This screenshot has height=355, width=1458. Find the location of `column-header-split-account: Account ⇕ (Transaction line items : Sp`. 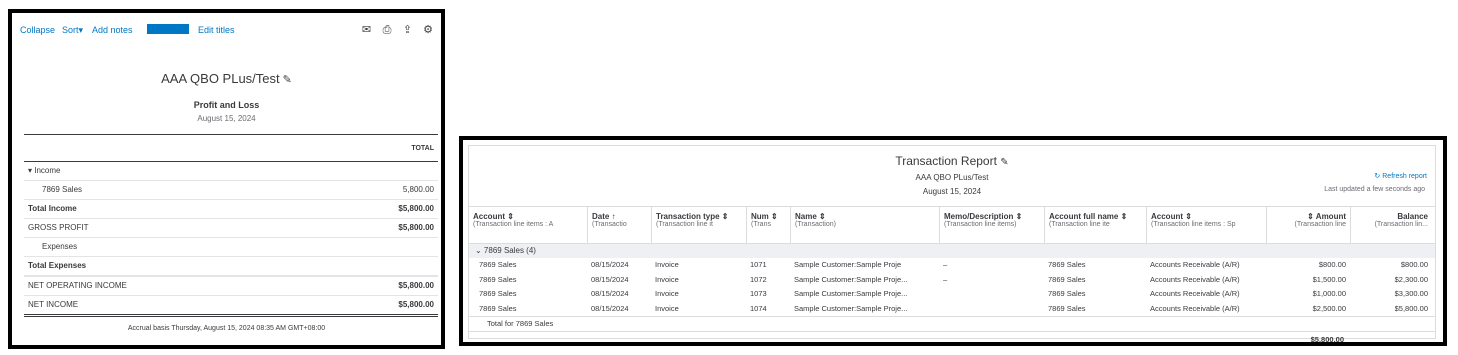

column-header-split-account: Account ⇕ (Transaction line items : Sp is located at coordinates (1206, 225).